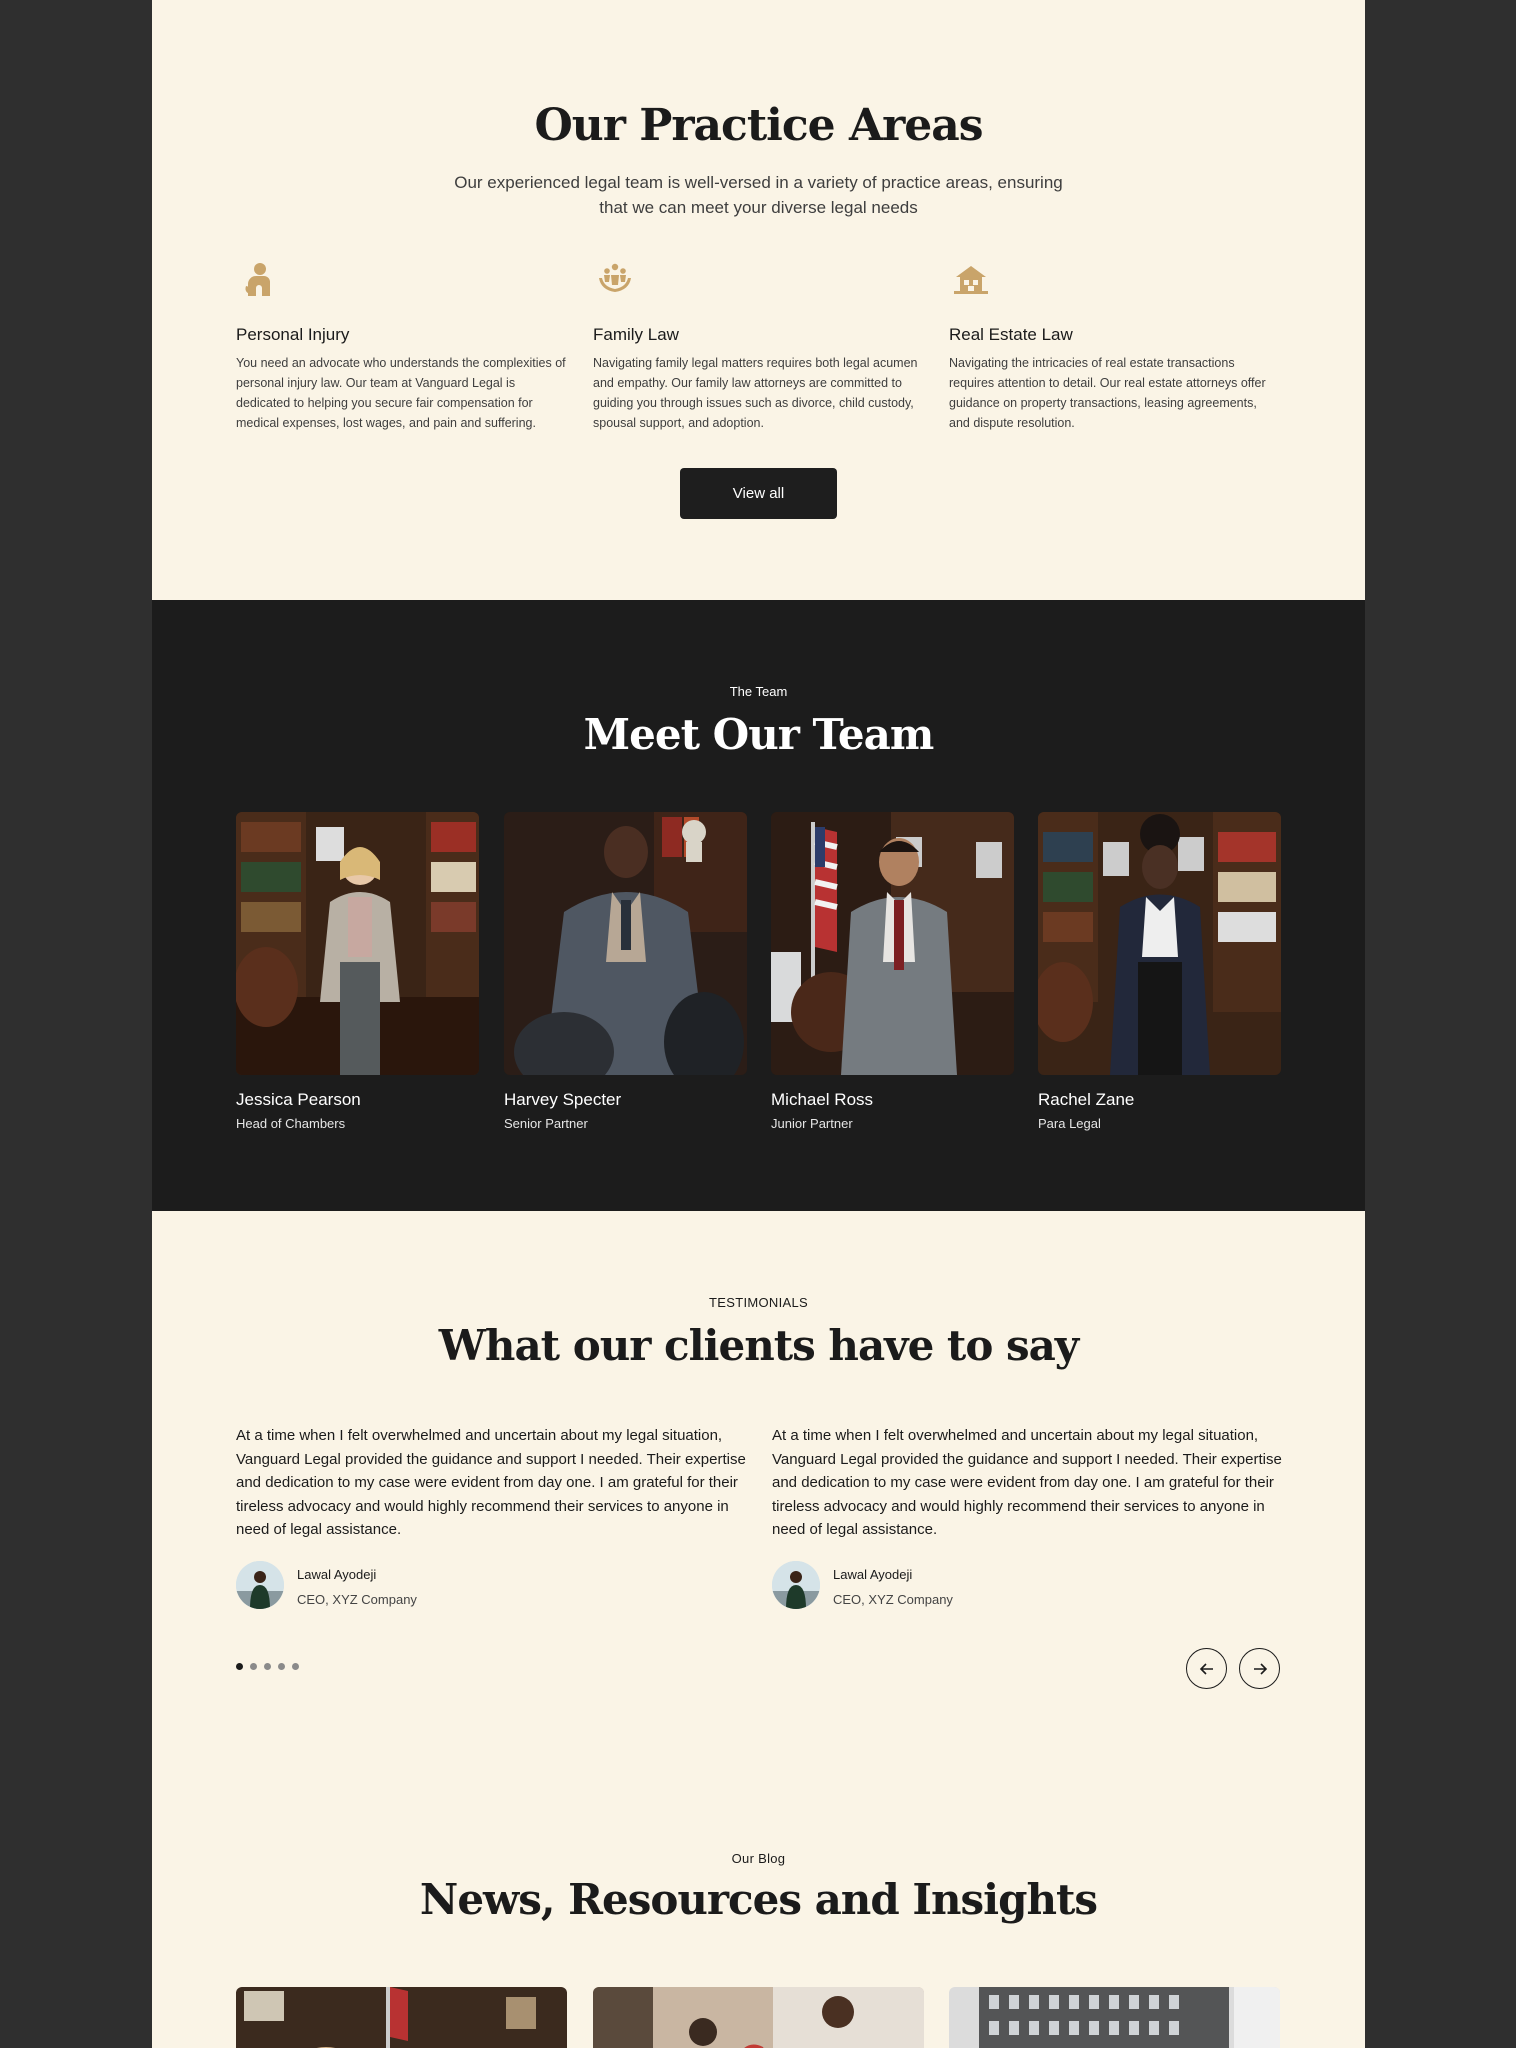 The image size is (1516, 2048). I want to click on team-eyebrow: The Team, so click(758, 691).